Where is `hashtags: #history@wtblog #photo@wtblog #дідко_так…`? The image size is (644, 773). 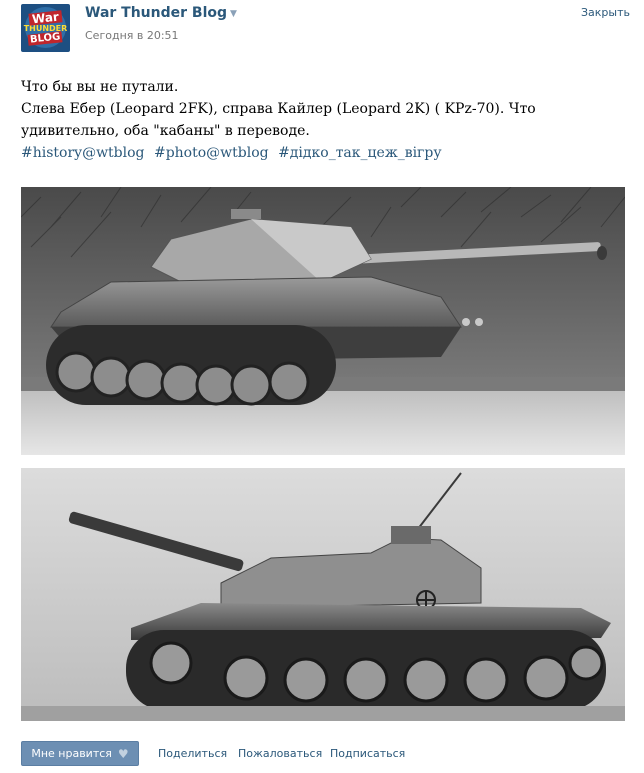
hashtags: #history@wtblog #photo@wtblog #дідко_так… is located at coordinates (321, 153).